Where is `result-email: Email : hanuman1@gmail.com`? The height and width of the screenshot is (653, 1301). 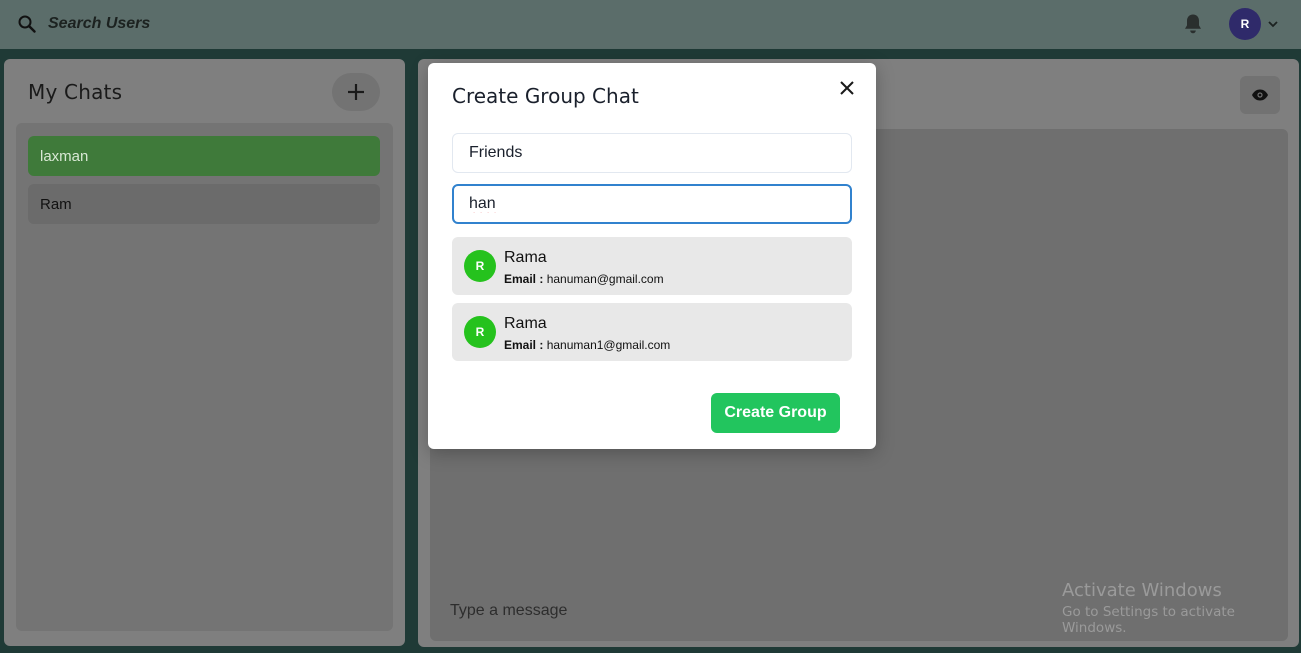 result-email: Email : hanuman1@gmail.com is located at coordinates (587, 345).